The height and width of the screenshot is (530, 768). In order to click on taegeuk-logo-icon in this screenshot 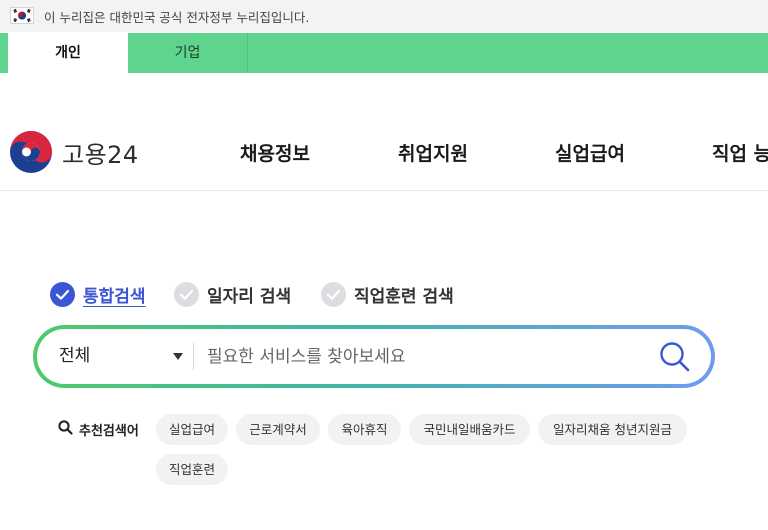, I will do `click(31, 152)`.